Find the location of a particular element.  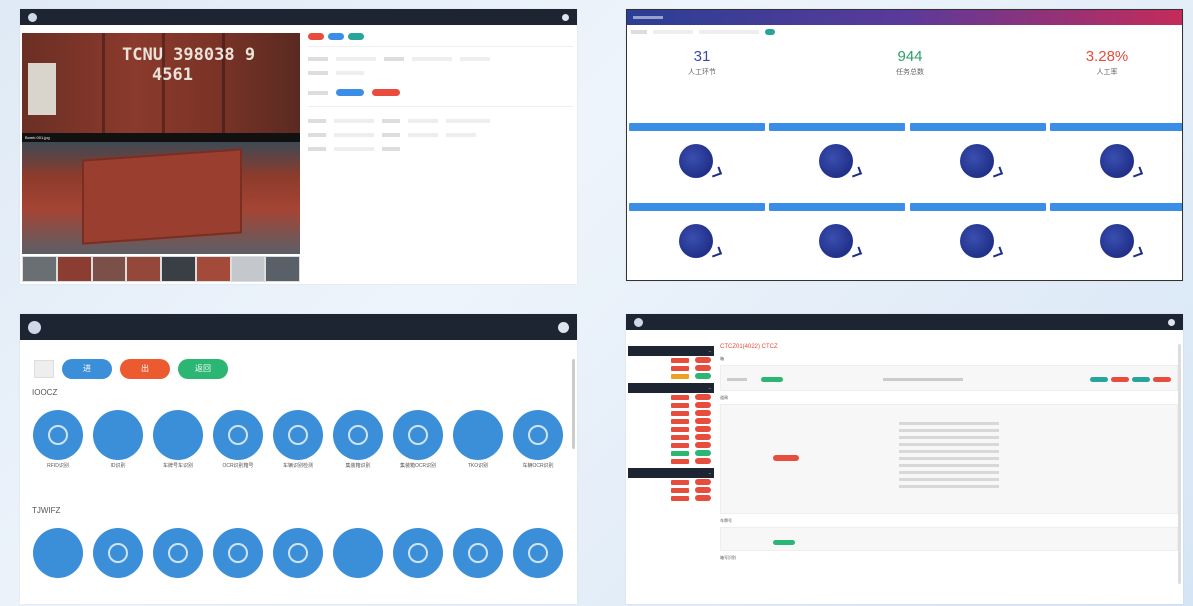

detail-table is located at coordinates (949, 539).